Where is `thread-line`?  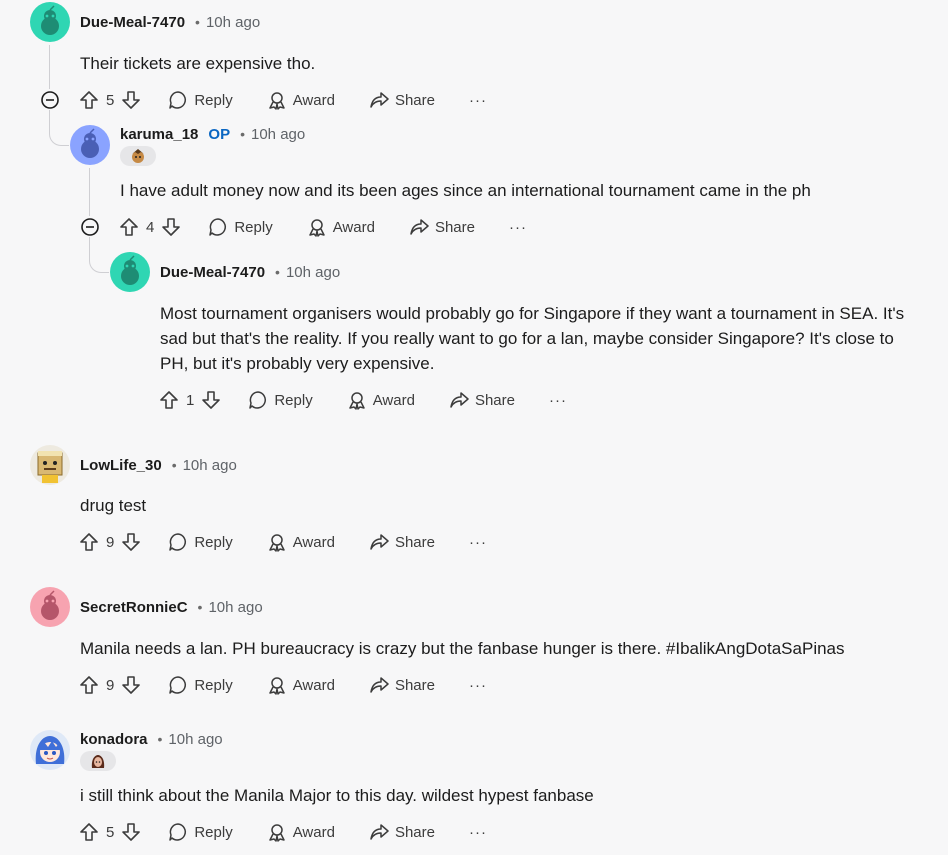 thread-line is located at coordinates (49, 67).